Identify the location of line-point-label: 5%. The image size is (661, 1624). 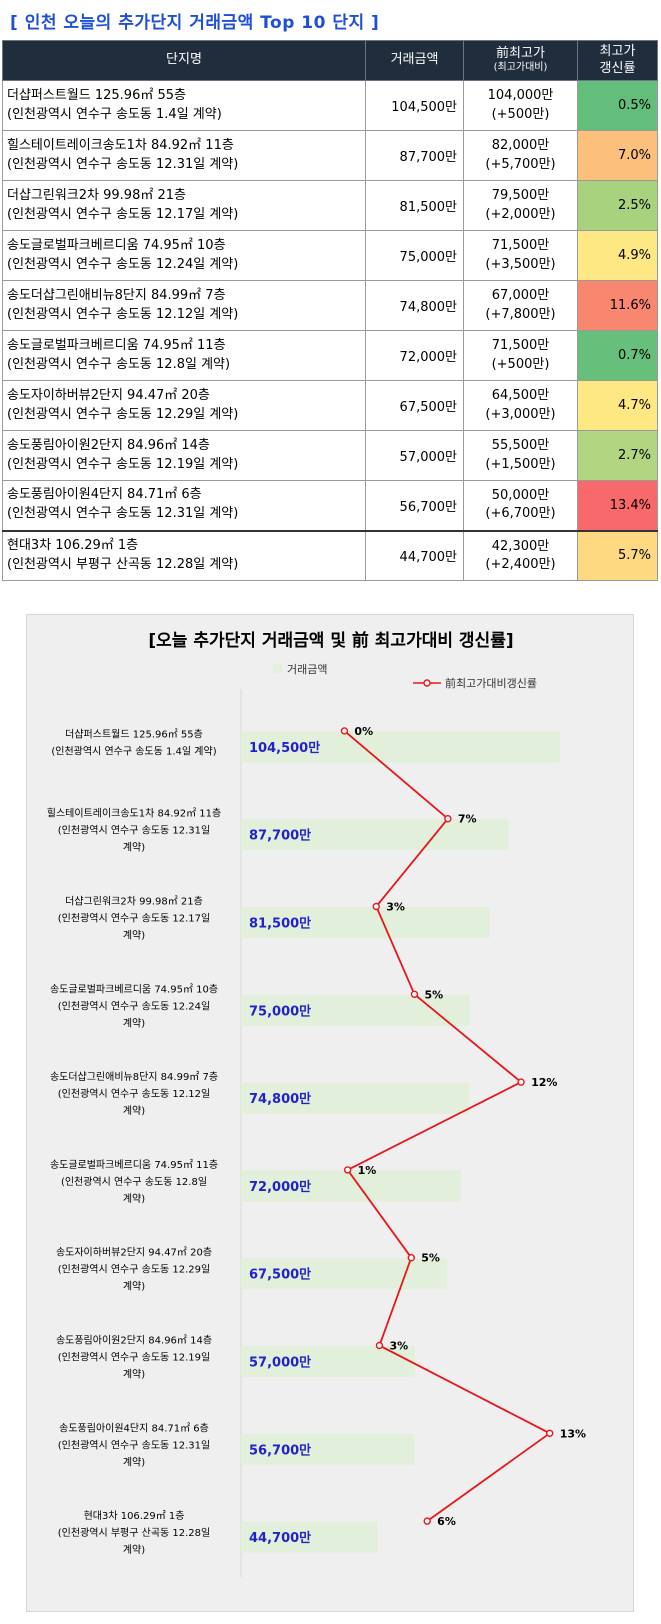
(433, 994).